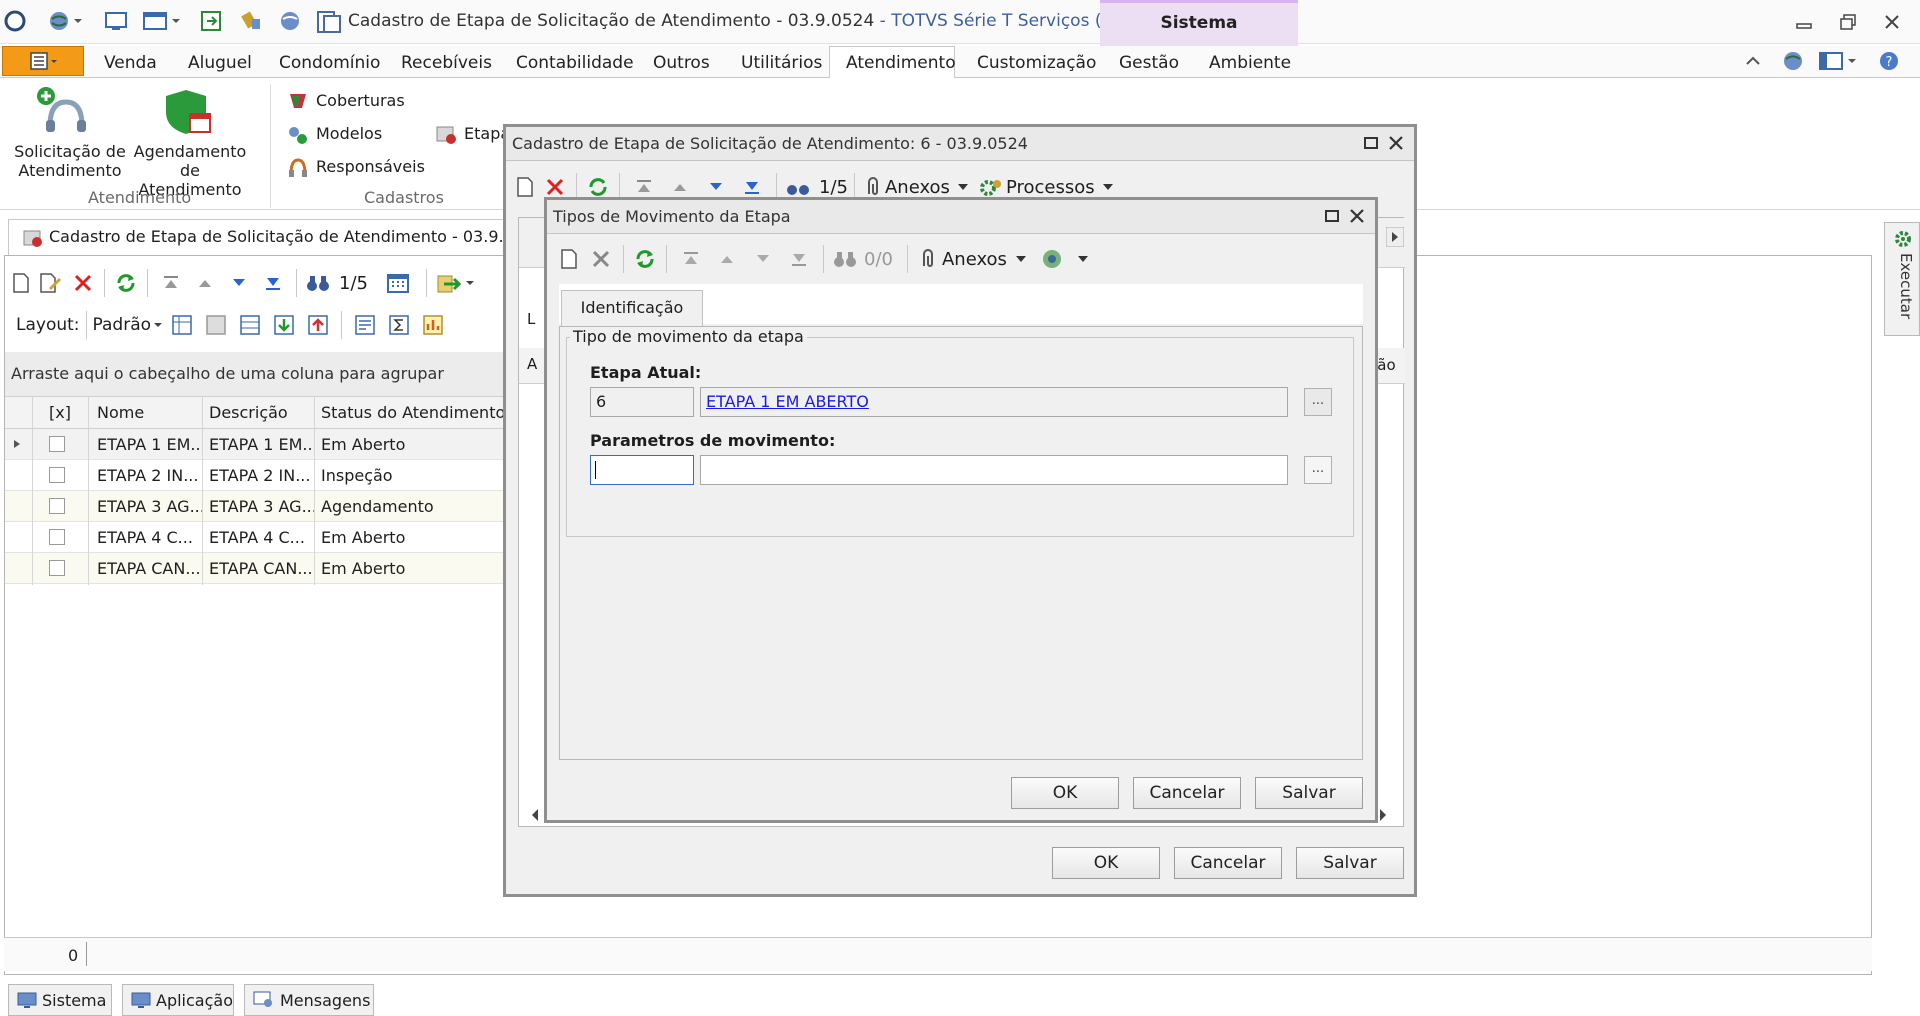 The image size is (1920, 1016). I want to click on table-row: ETAPA 3 AG... ETAPA 3 AG... Agendamento, so click(255, 506).